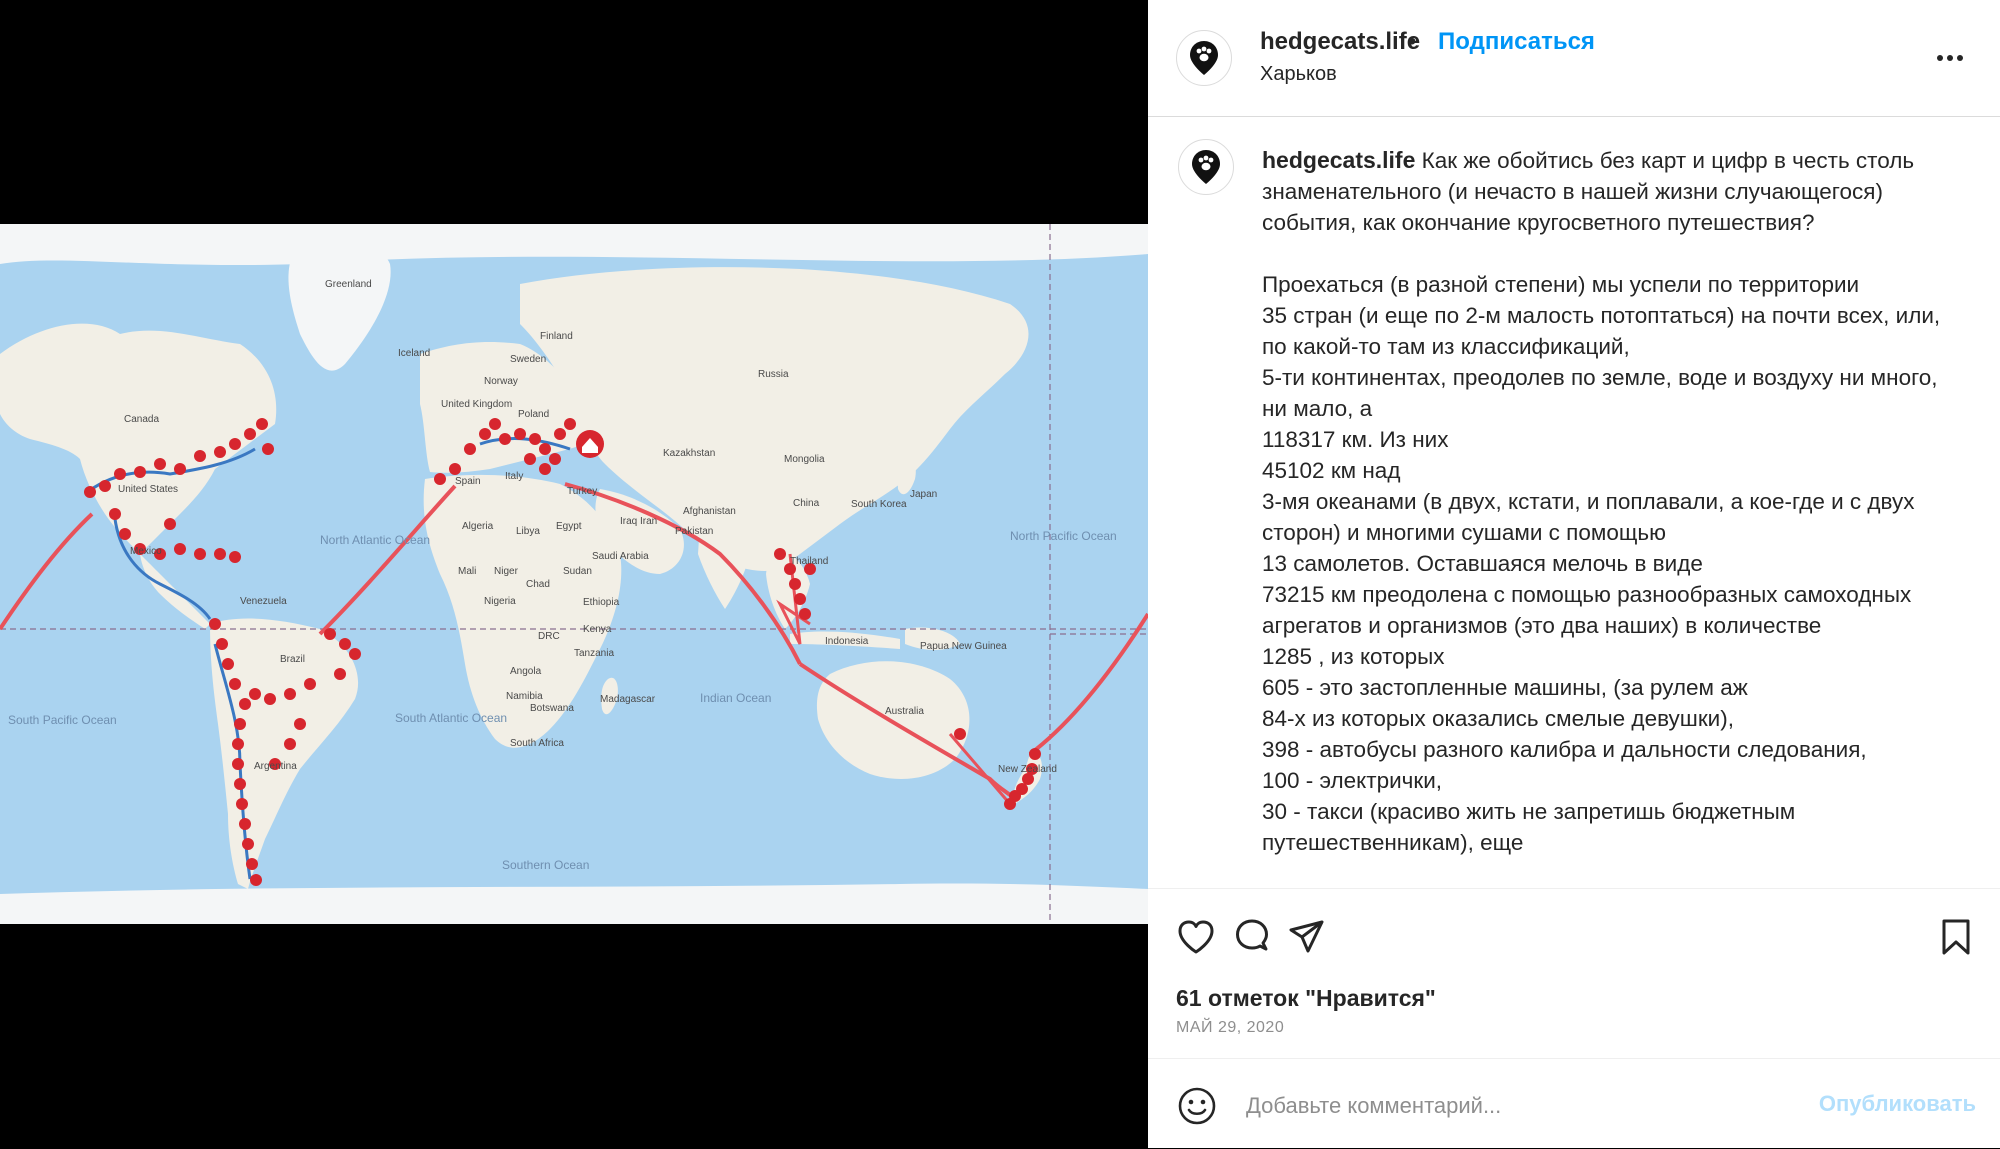  Describe the element at coordinates (1196, 937) in the screenshot. I see `heart-icon` at that location.